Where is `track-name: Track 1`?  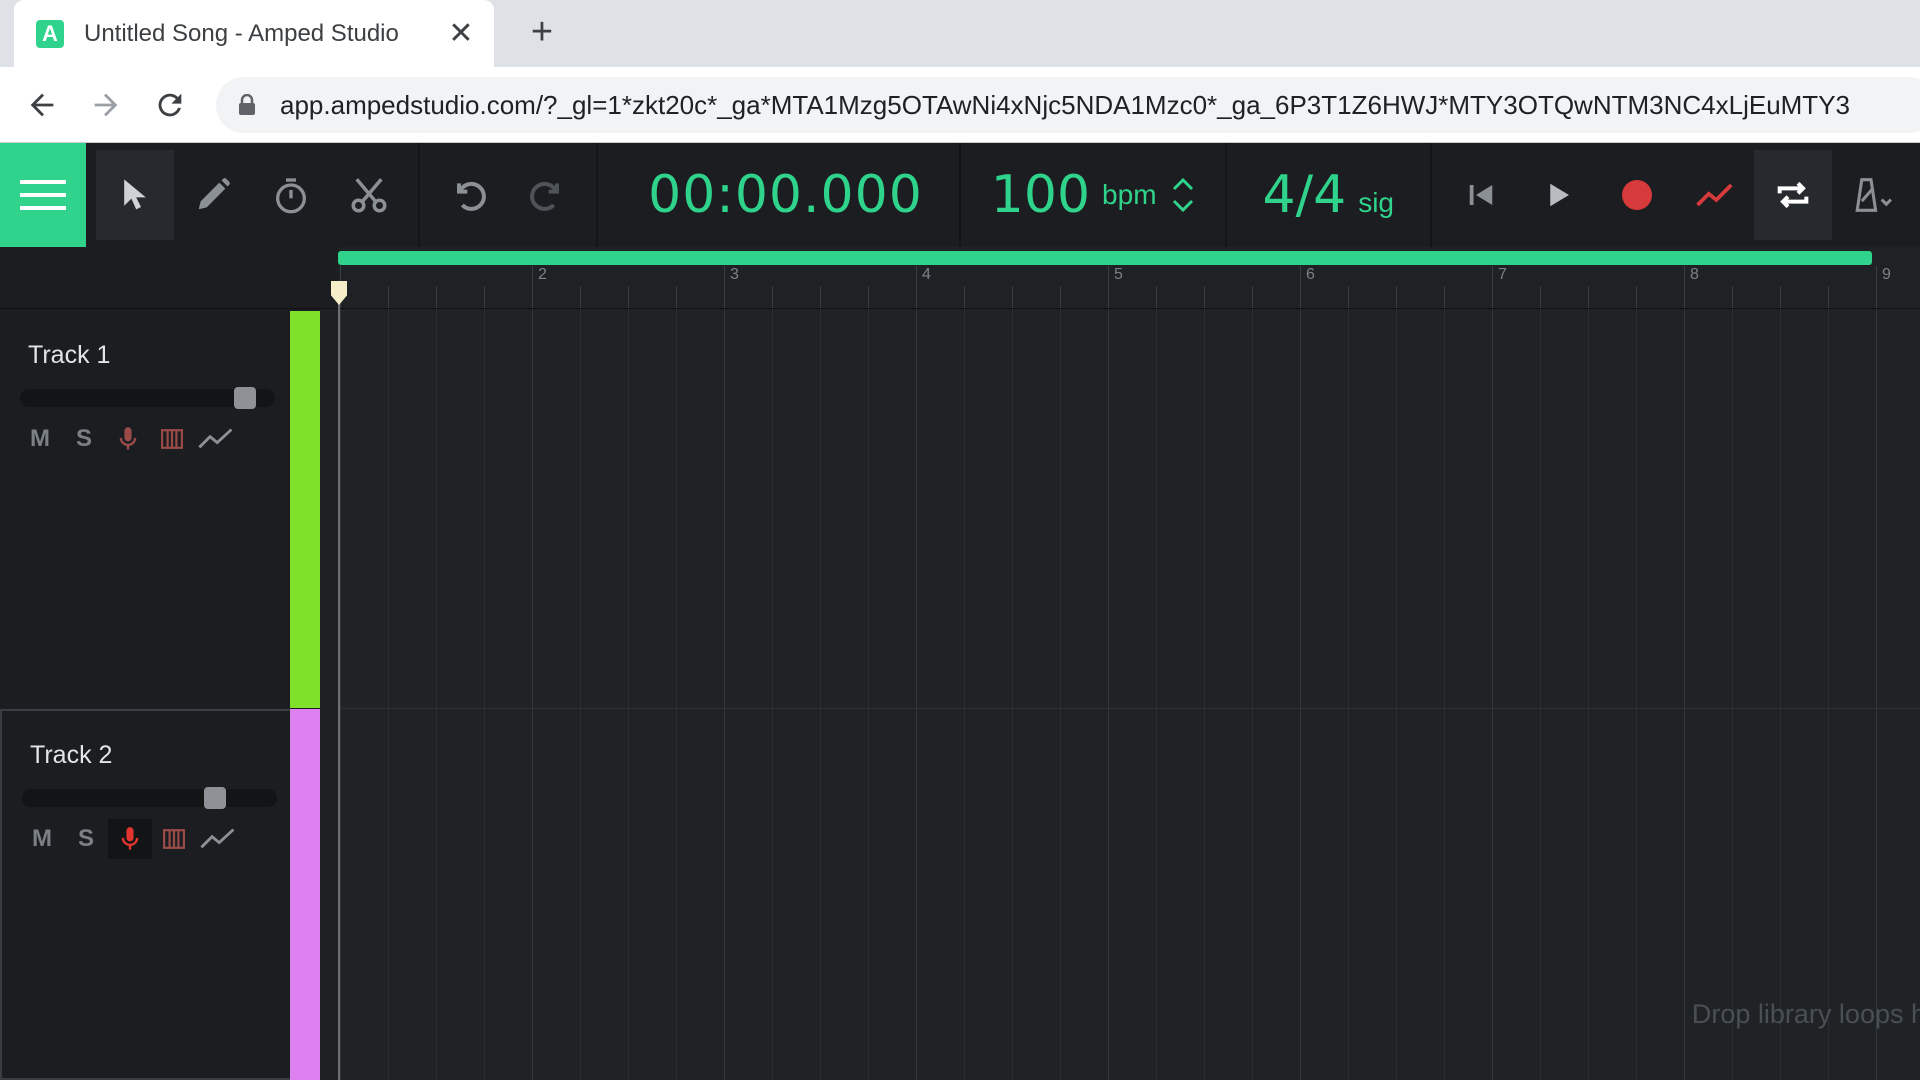
track-name: Track 1 is located at coordinates (69, 355).